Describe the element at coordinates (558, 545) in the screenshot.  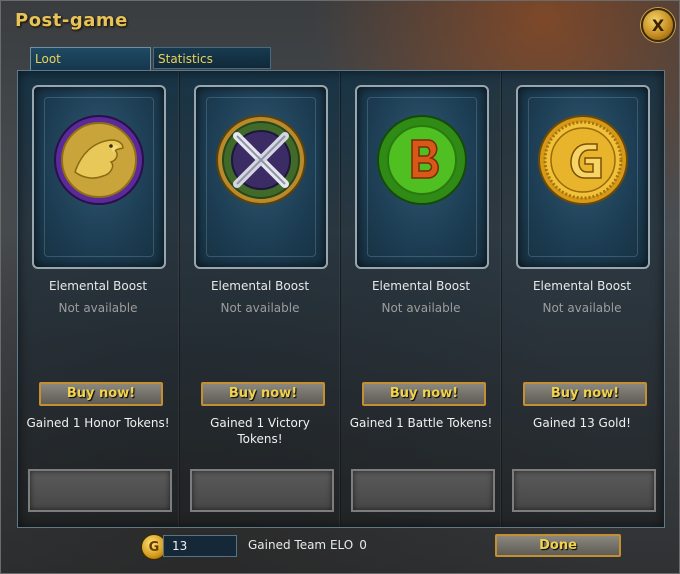
I see `done-button: Done` at that location.